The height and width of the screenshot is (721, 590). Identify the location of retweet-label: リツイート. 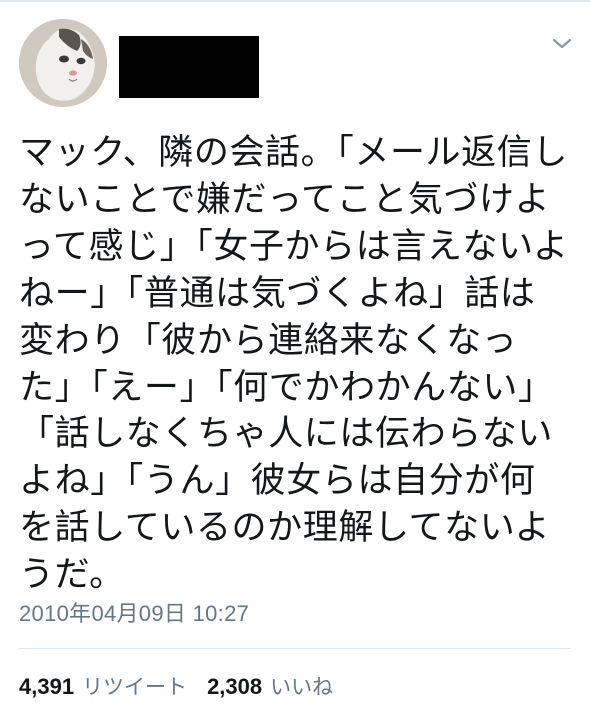
(134, 686).